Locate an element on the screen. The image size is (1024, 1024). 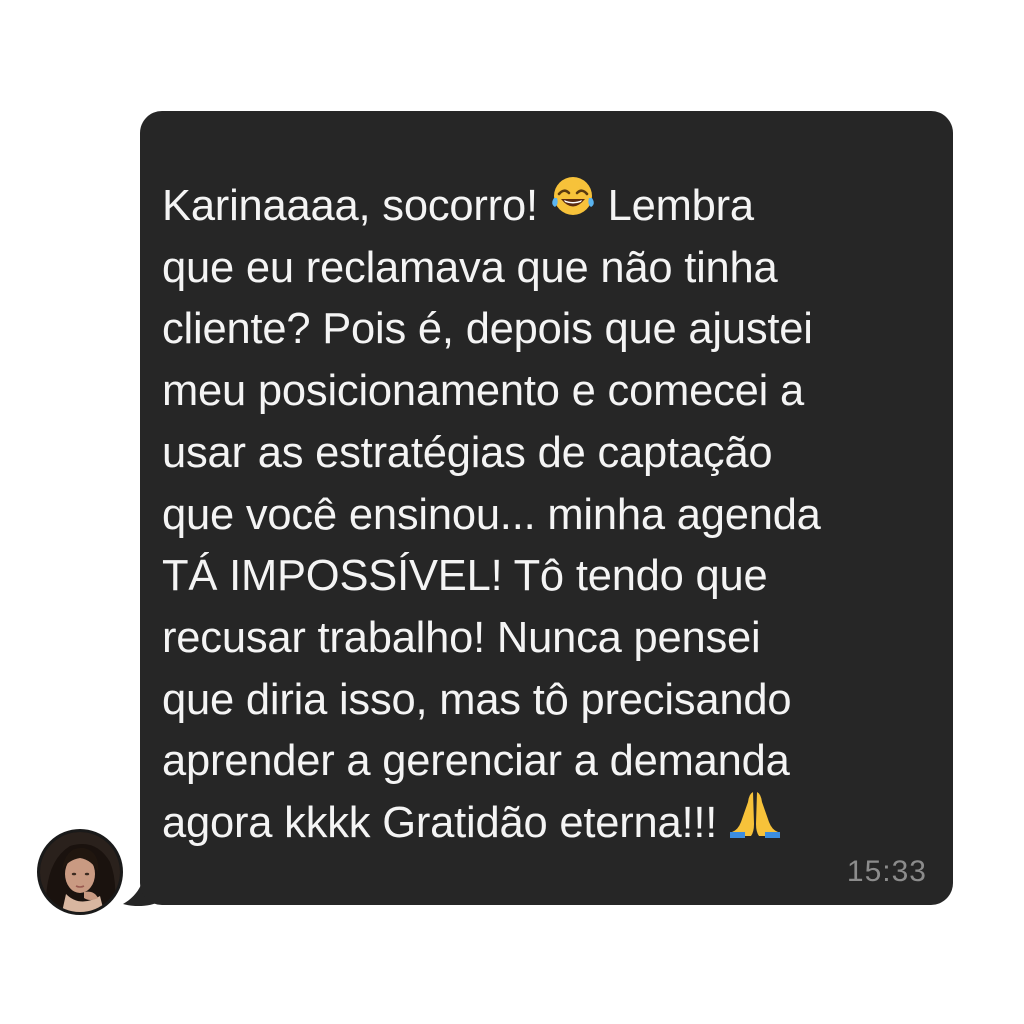
message-line: que diria isso, mas tô precisando is located at coordinates (477, 699).